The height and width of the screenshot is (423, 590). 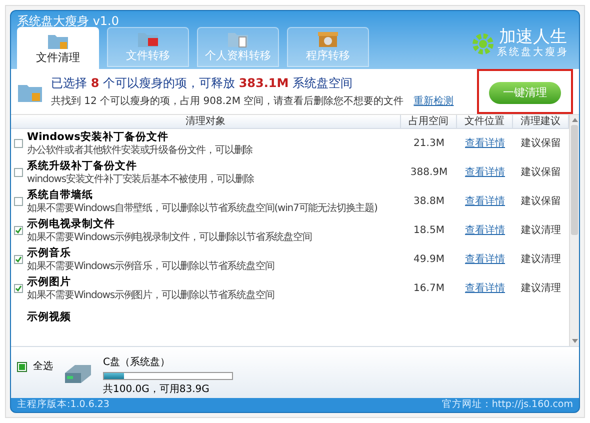 What do you see at coordinates (574, 120) in the screenshot?
I see `up-arrow-icon` at bounding box center [574, 120].